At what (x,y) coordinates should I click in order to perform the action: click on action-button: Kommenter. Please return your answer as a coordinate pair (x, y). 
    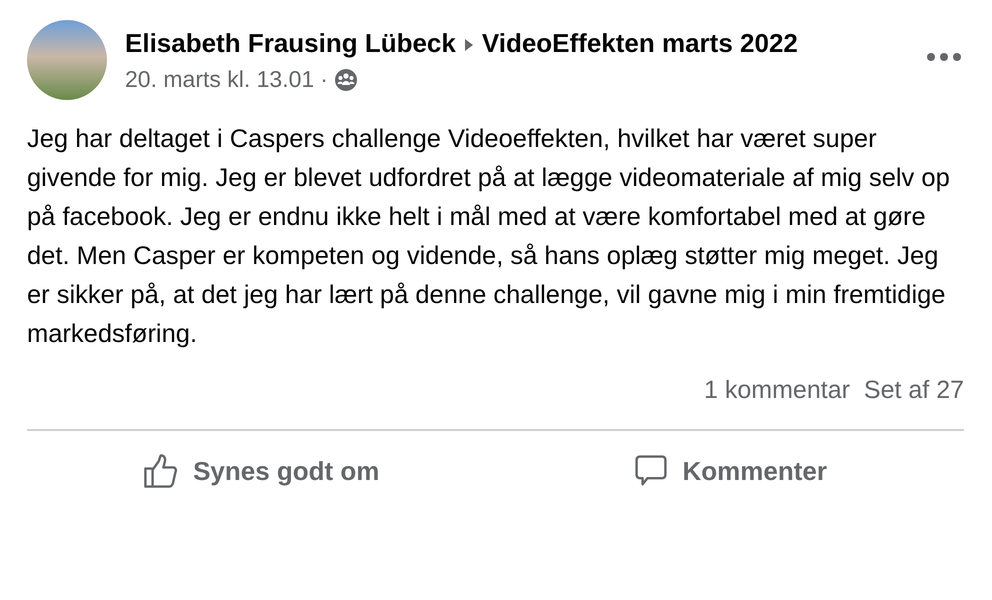
    Looking at the image, I should click on (730, 471).